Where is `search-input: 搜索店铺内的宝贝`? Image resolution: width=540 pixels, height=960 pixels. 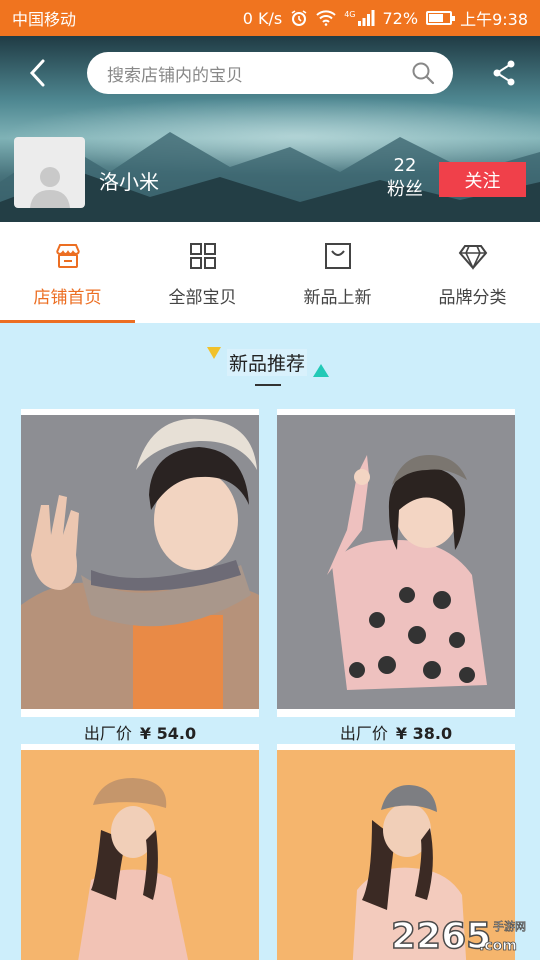
search-input: 搜索店铺内的宝贝 is located at coordinates (270, 73).